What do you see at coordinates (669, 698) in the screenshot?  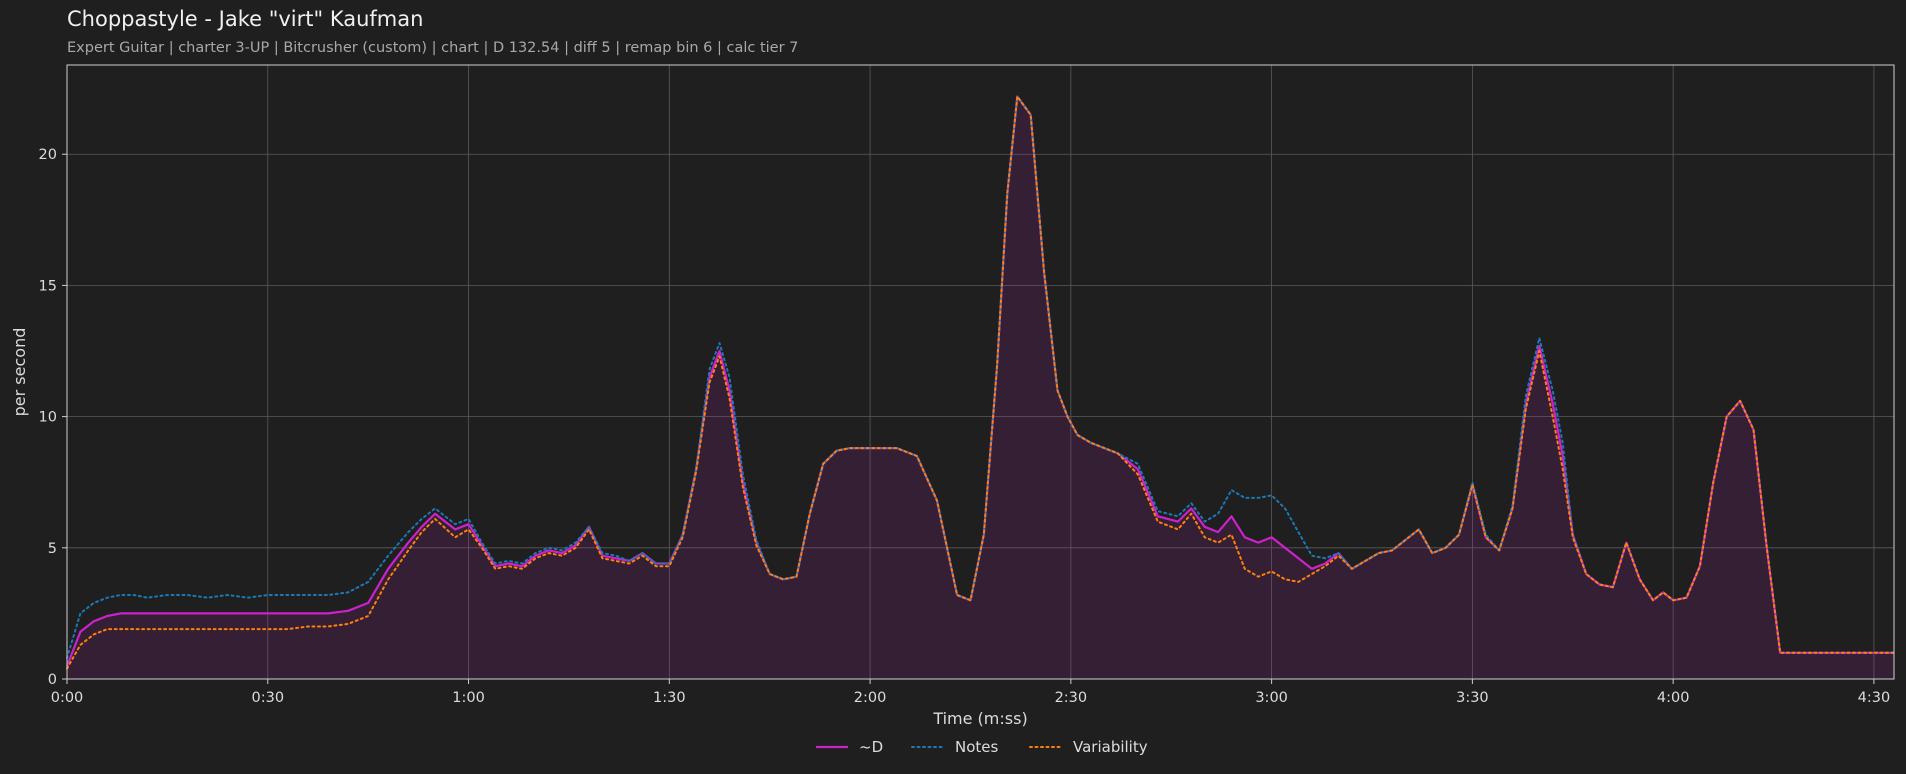 I see `x-tick-label: 1:30` at bounding box center [669, 698].